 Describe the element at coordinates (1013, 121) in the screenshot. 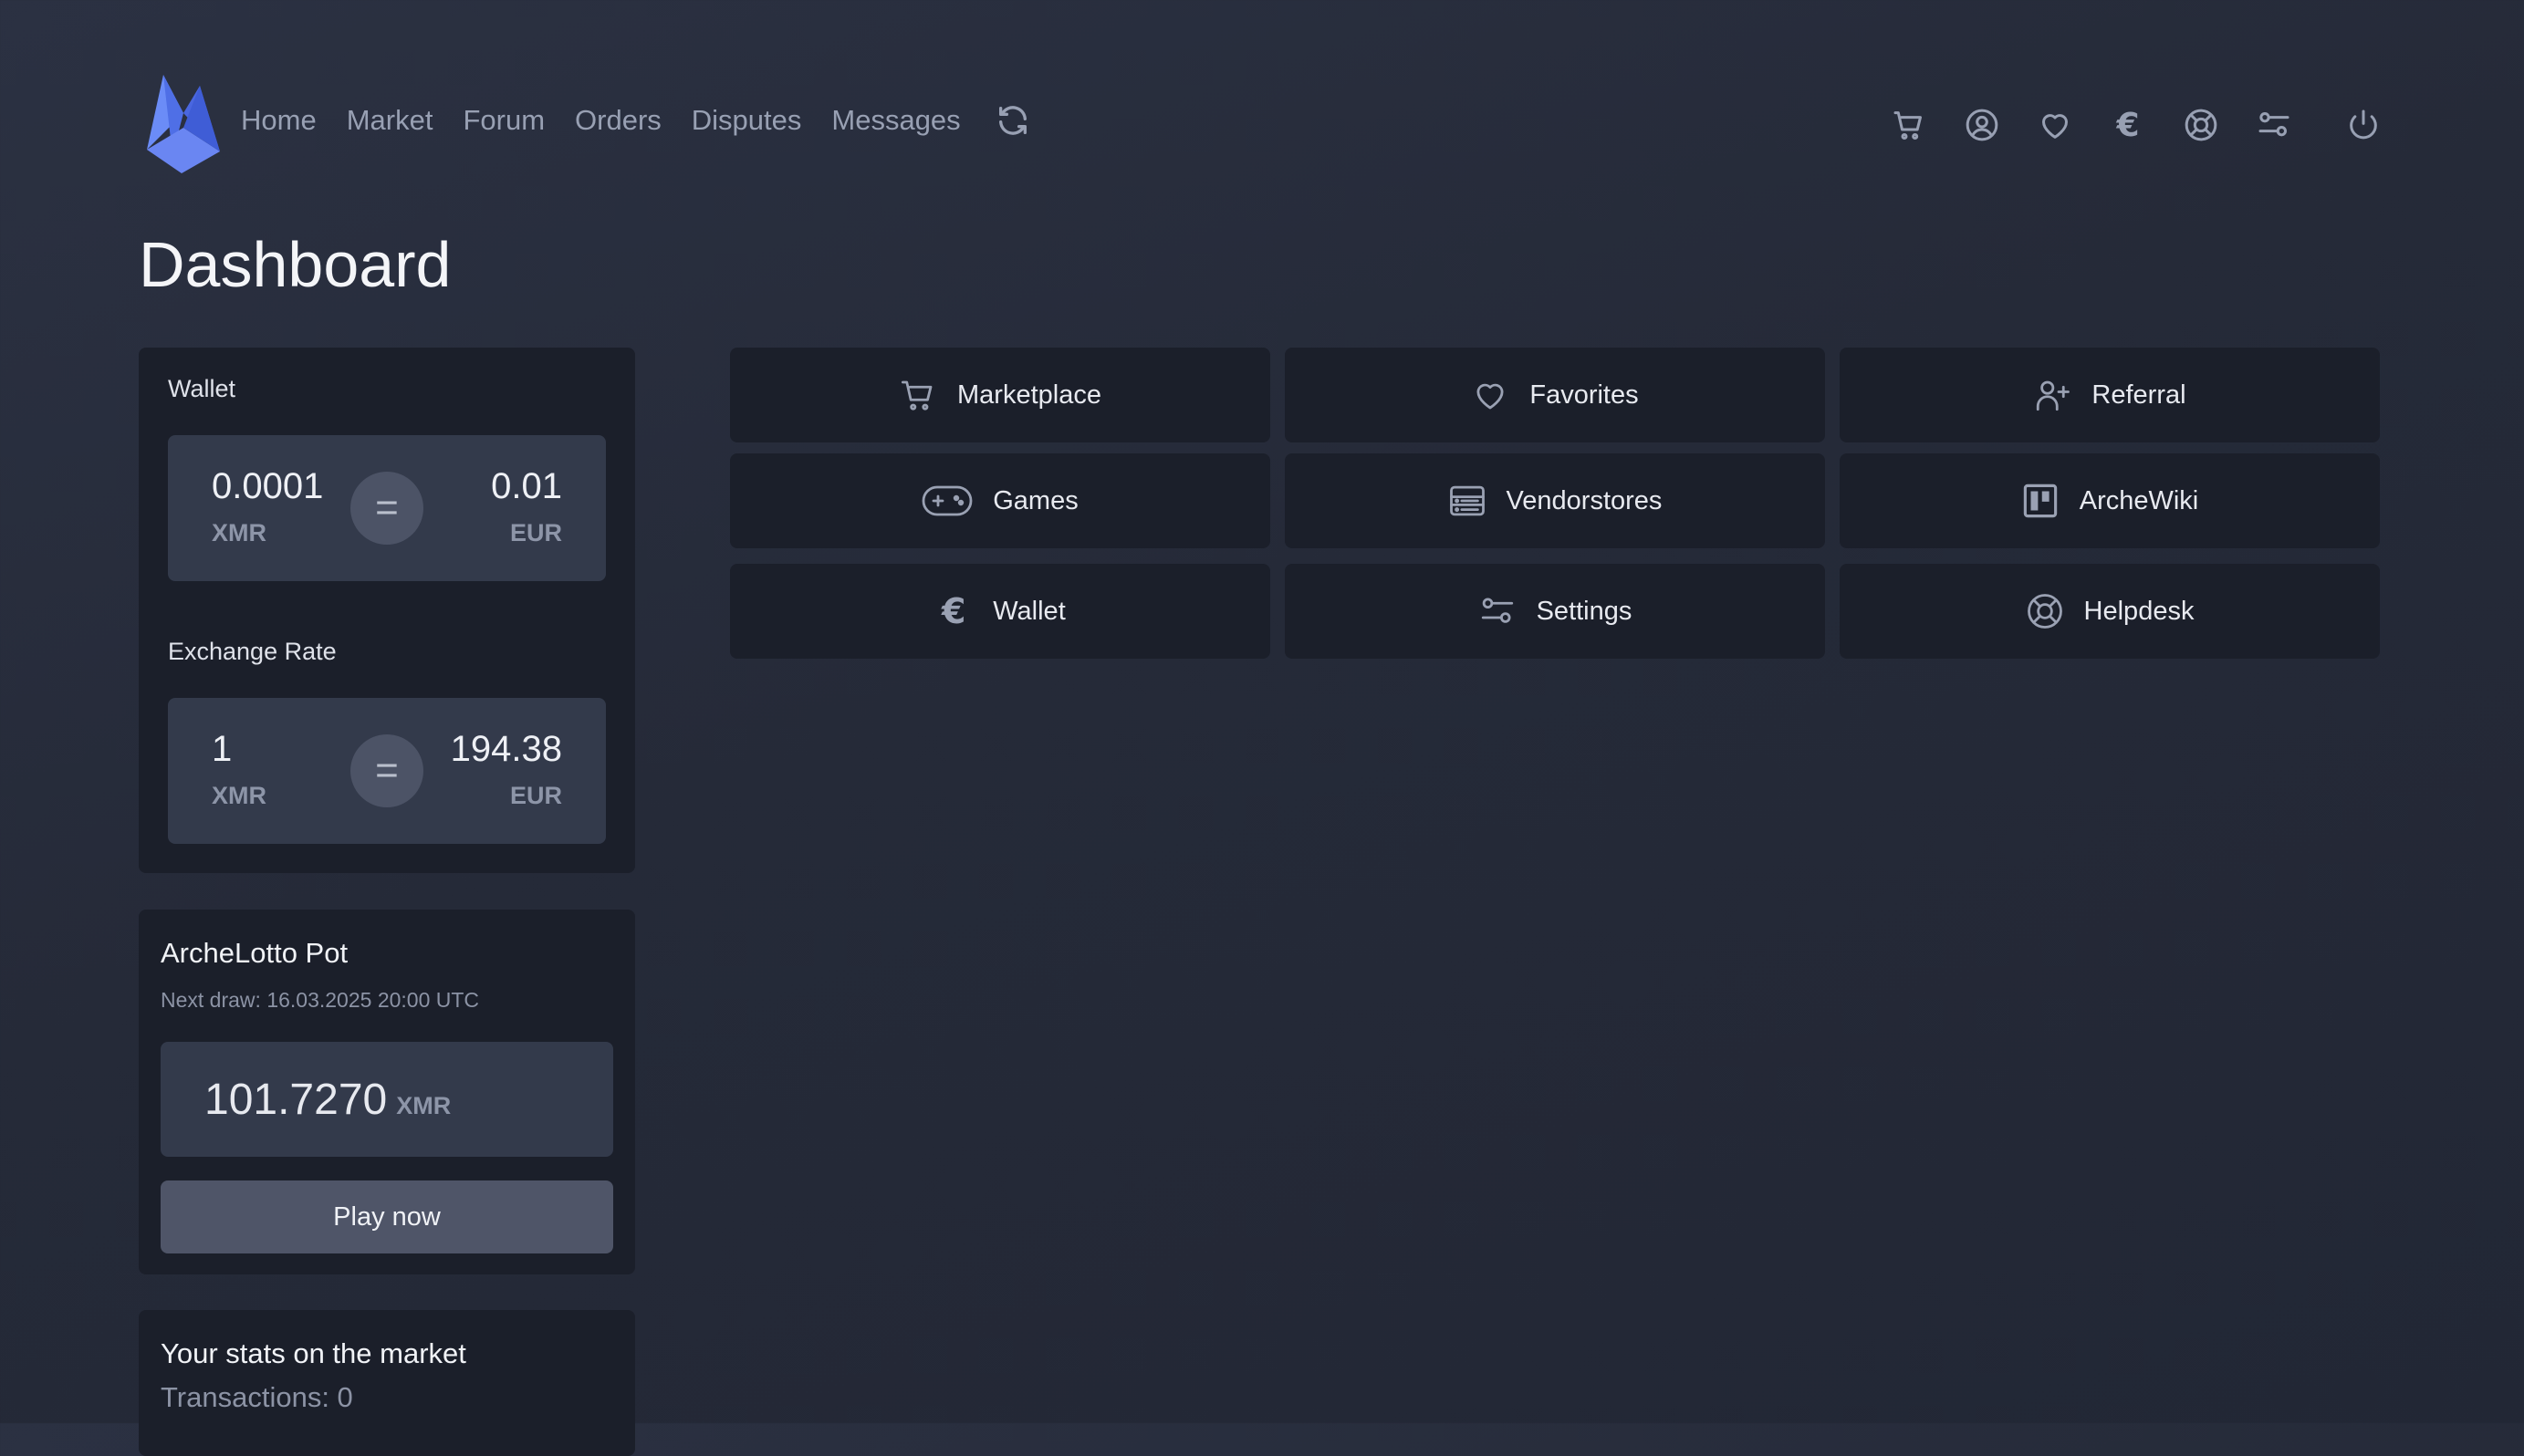

I see `refresh-icon` at that location.